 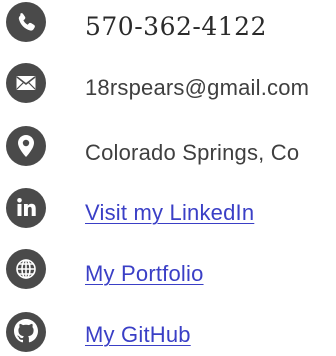 I want to click on email-address: 18rspears@gmail.com, so click(x=197, y=87).